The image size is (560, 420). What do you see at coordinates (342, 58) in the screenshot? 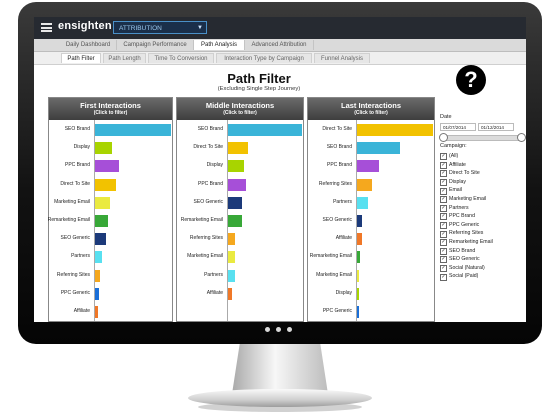
I see `subtab-funnel-analysis: Funnel Analysis` at bounding box center [342, 58].